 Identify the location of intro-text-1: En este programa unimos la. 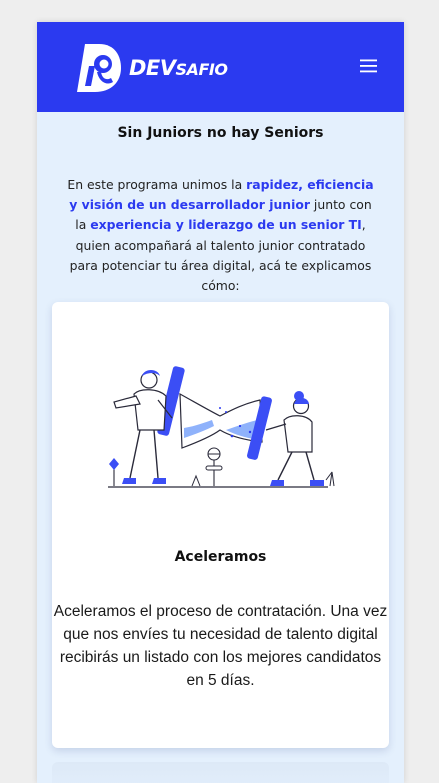
(157, 184).